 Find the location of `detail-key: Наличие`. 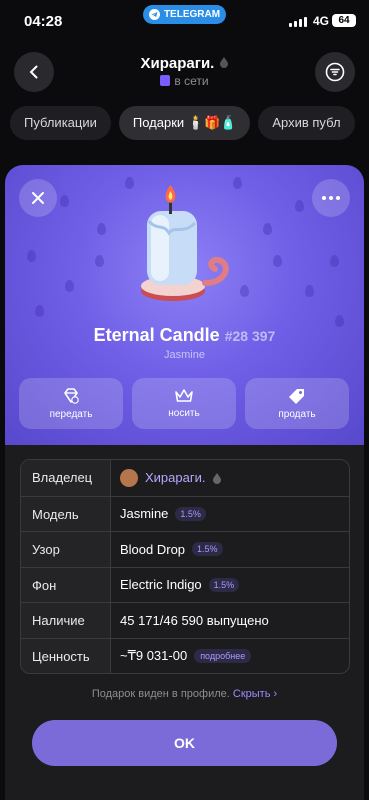

detail-key: Наличие is located at coordinates (66, 620).